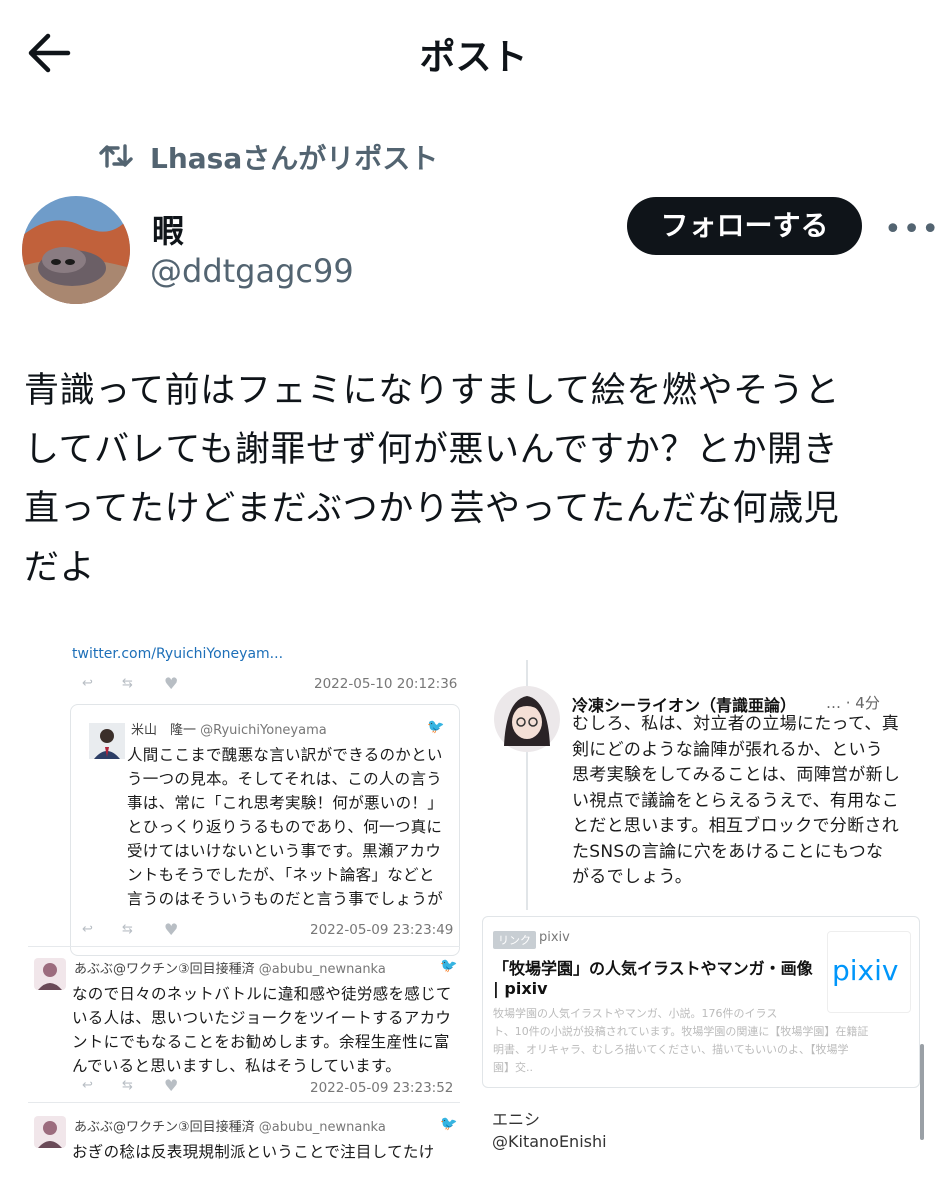 This screenshot has width=947, height=1200. What do you see at coordinates (736, 775) in the screenshot?
I see `text-line: 思考実験をしてみることは、両陣営が新し` at bounding box center [736, 775].